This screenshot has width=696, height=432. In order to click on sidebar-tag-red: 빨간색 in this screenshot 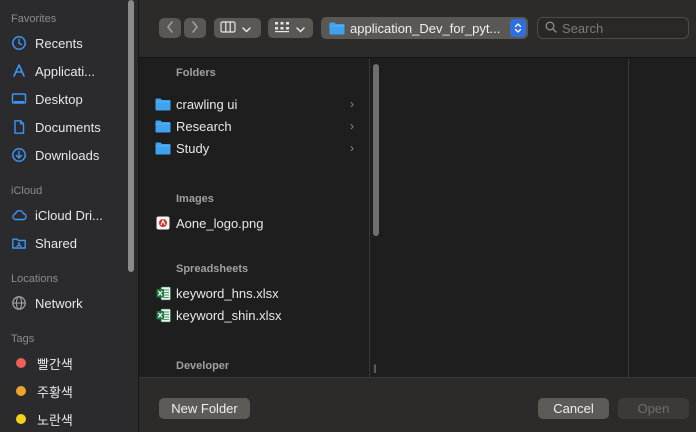, I will do `click(69, 363)`.